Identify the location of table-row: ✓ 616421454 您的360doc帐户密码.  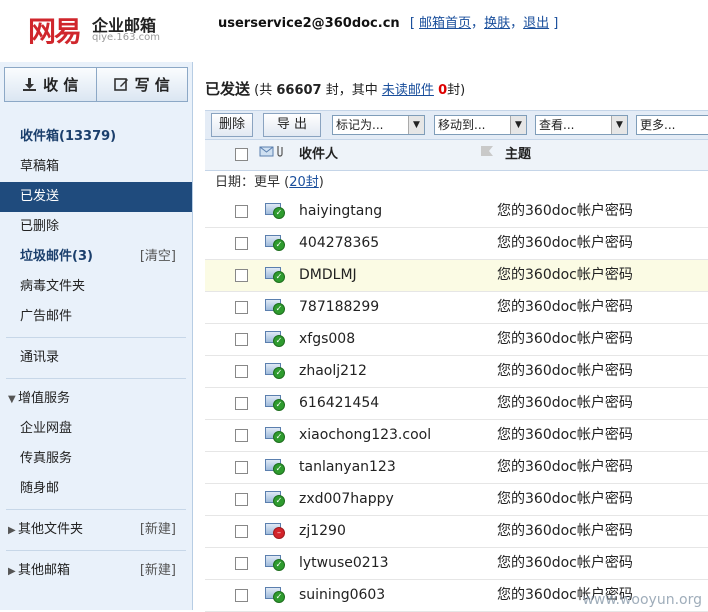
(456, 404).